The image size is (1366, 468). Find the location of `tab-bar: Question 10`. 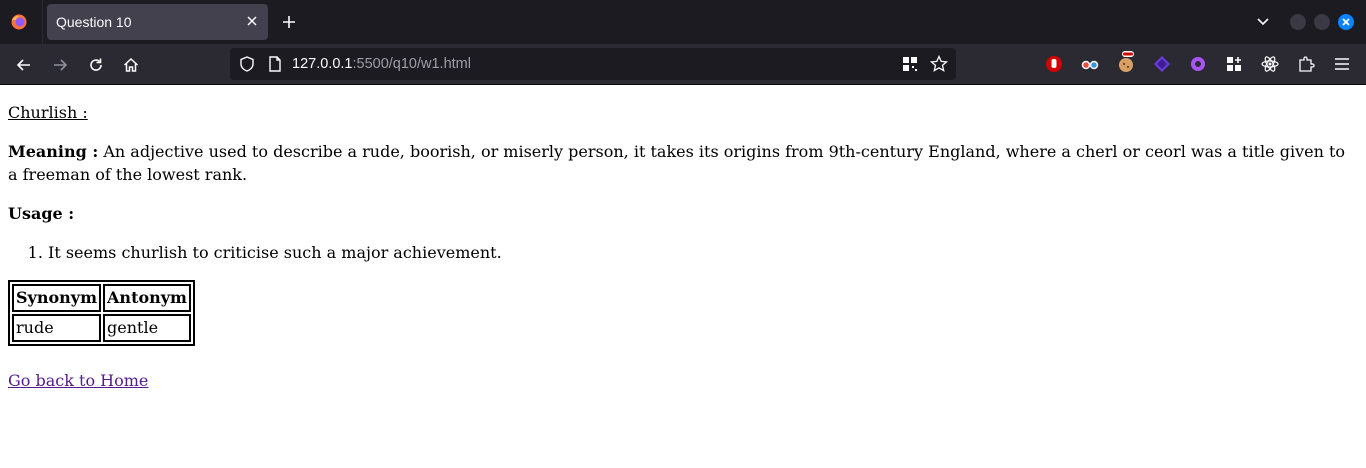

tab-bar: Question 10 is located at coordinates (683, 22).